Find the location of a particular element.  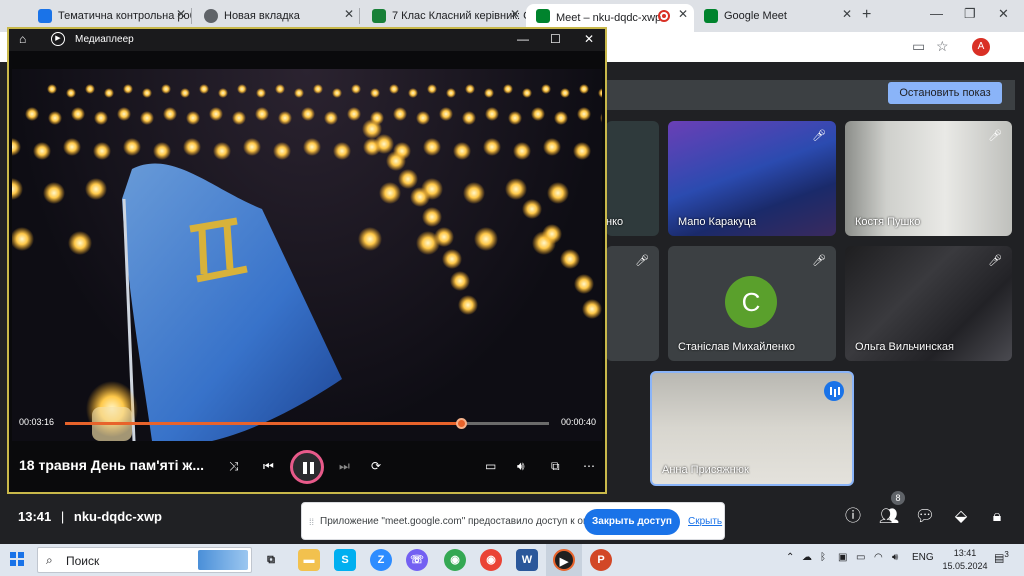

seek-bar is located at coordinates (307, 423).